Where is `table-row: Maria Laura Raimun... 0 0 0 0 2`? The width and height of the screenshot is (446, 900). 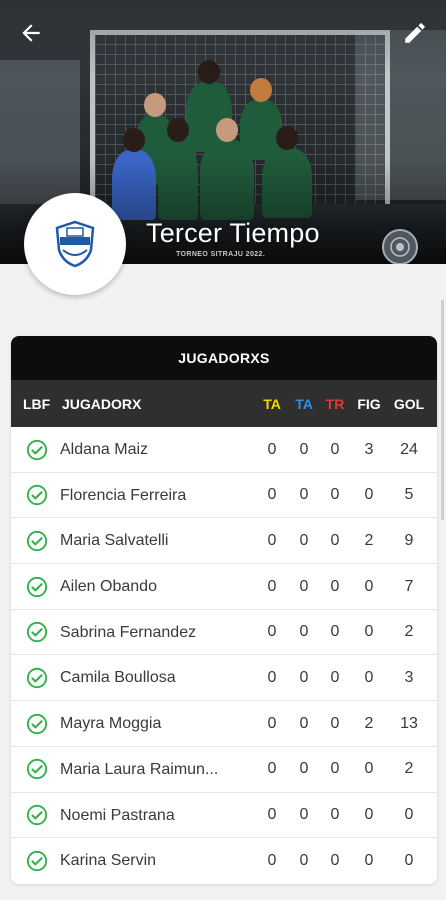
table-row: Maria Laura Raimun... 0 0 0 0 2 is located at coordinates (224, 770).